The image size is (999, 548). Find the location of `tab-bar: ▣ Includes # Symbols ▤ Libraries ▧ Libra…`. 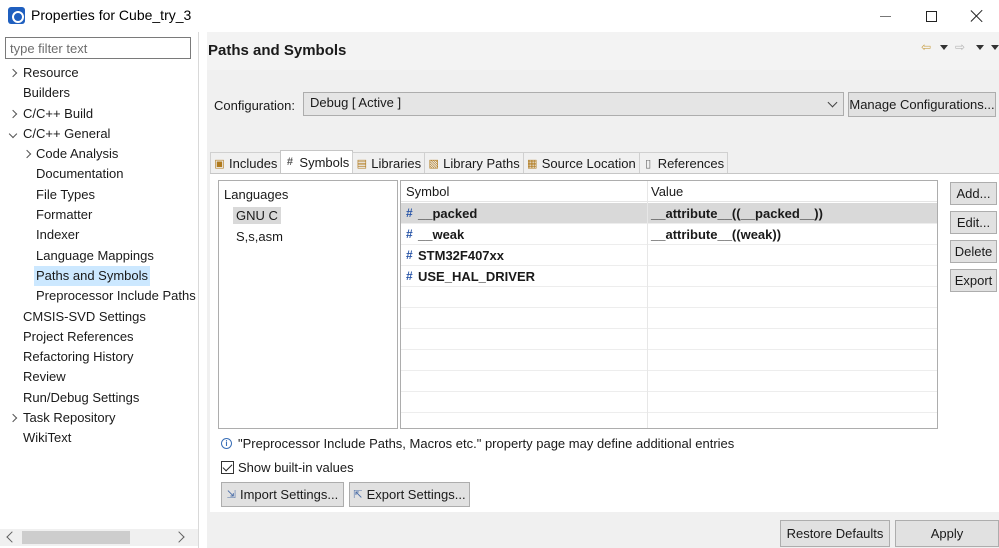

tab-bar: ▣ Includes # Symbols ▤ Libraries ▧ Libra… is located at coordinates (469, 161).